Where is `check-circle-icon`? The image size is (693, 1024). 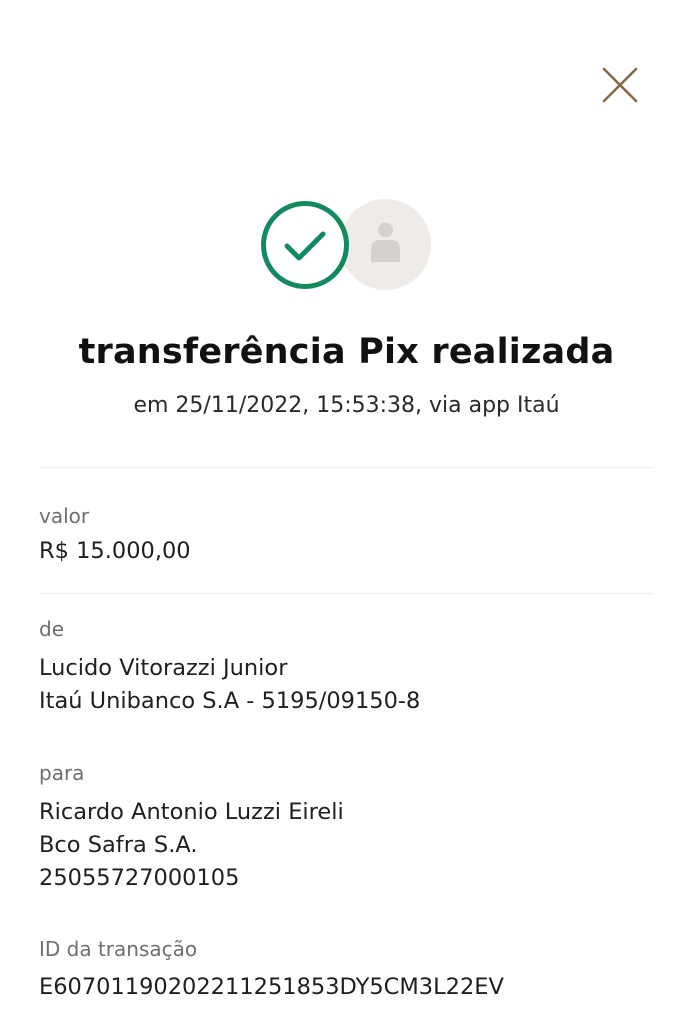 check-circle-icon is located at coordinates (306, 245).